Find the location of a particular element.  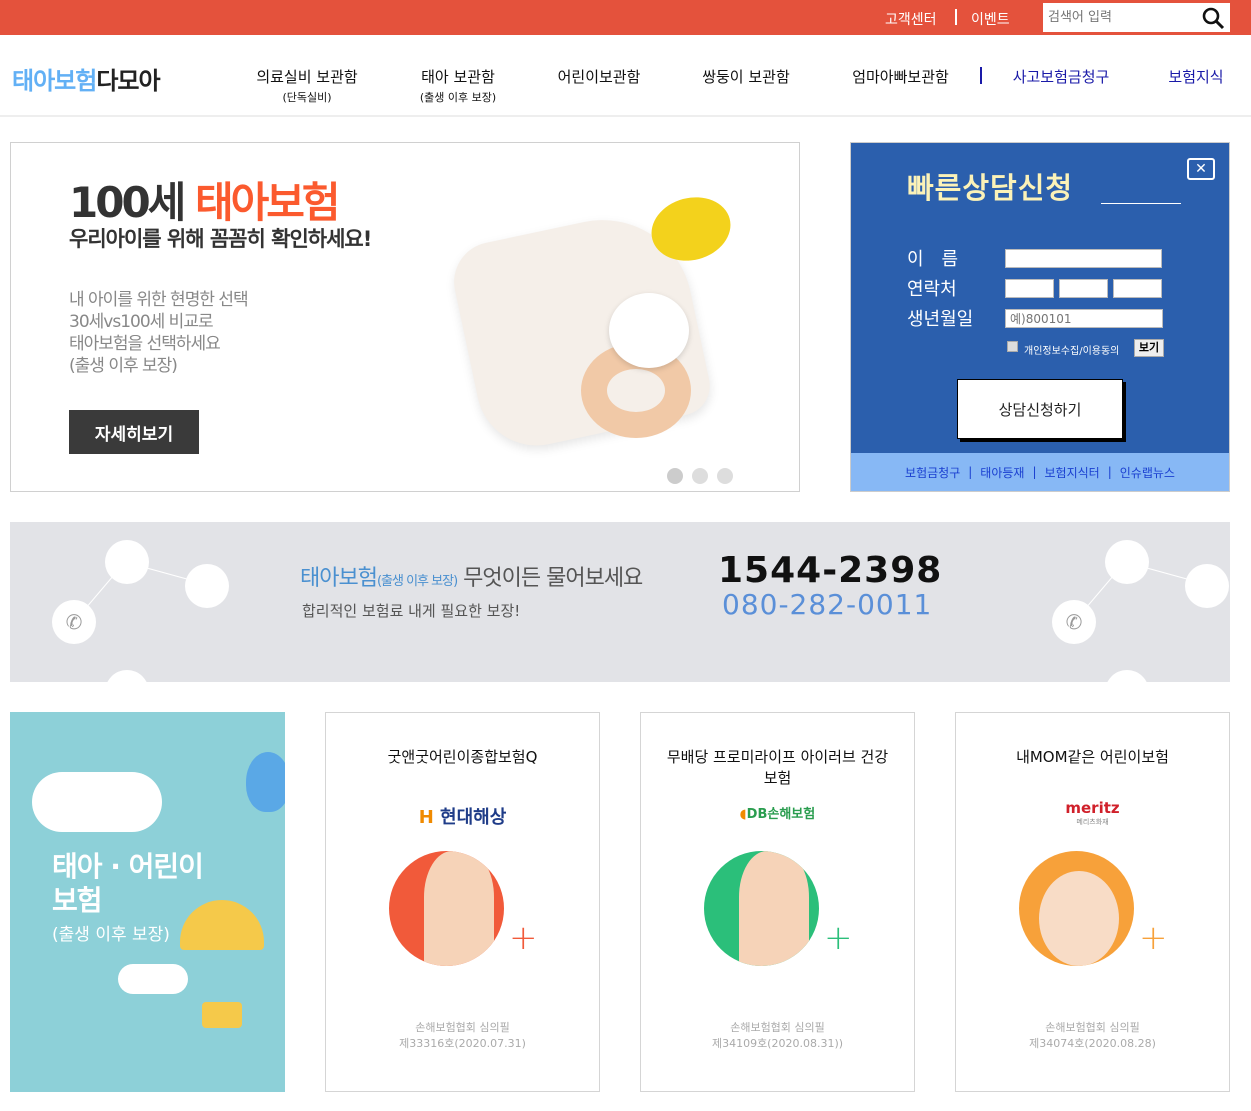

search-input is located at coordinates (1118, 17).